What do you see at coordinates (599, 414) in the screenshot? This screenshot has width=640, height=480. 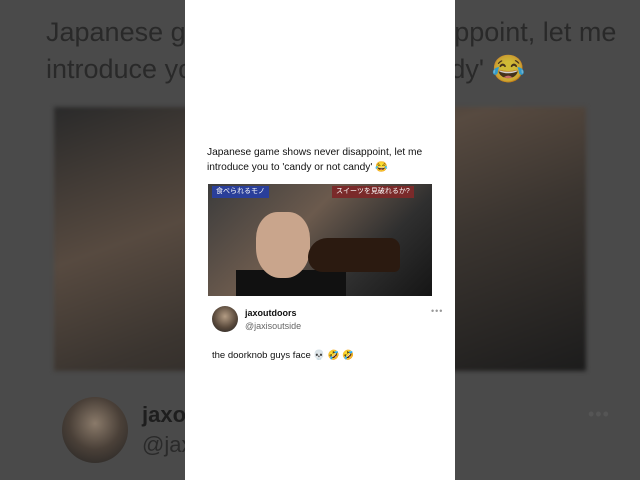 I see `background-more-icon: •••` at bounding box center [599, 414].